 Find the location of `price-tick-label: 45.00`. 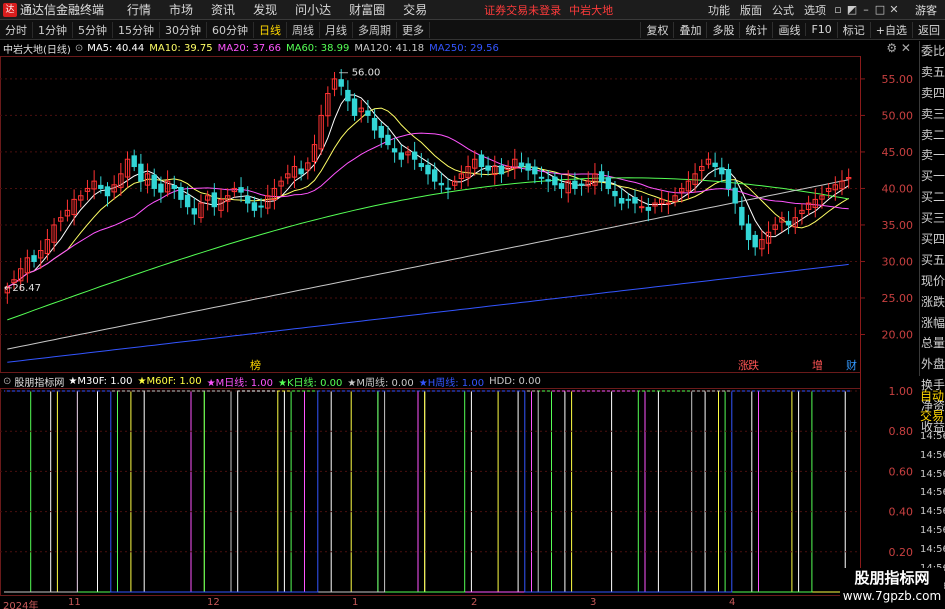

price-tick-label: 45.00 is located at coordinates (898, 152).